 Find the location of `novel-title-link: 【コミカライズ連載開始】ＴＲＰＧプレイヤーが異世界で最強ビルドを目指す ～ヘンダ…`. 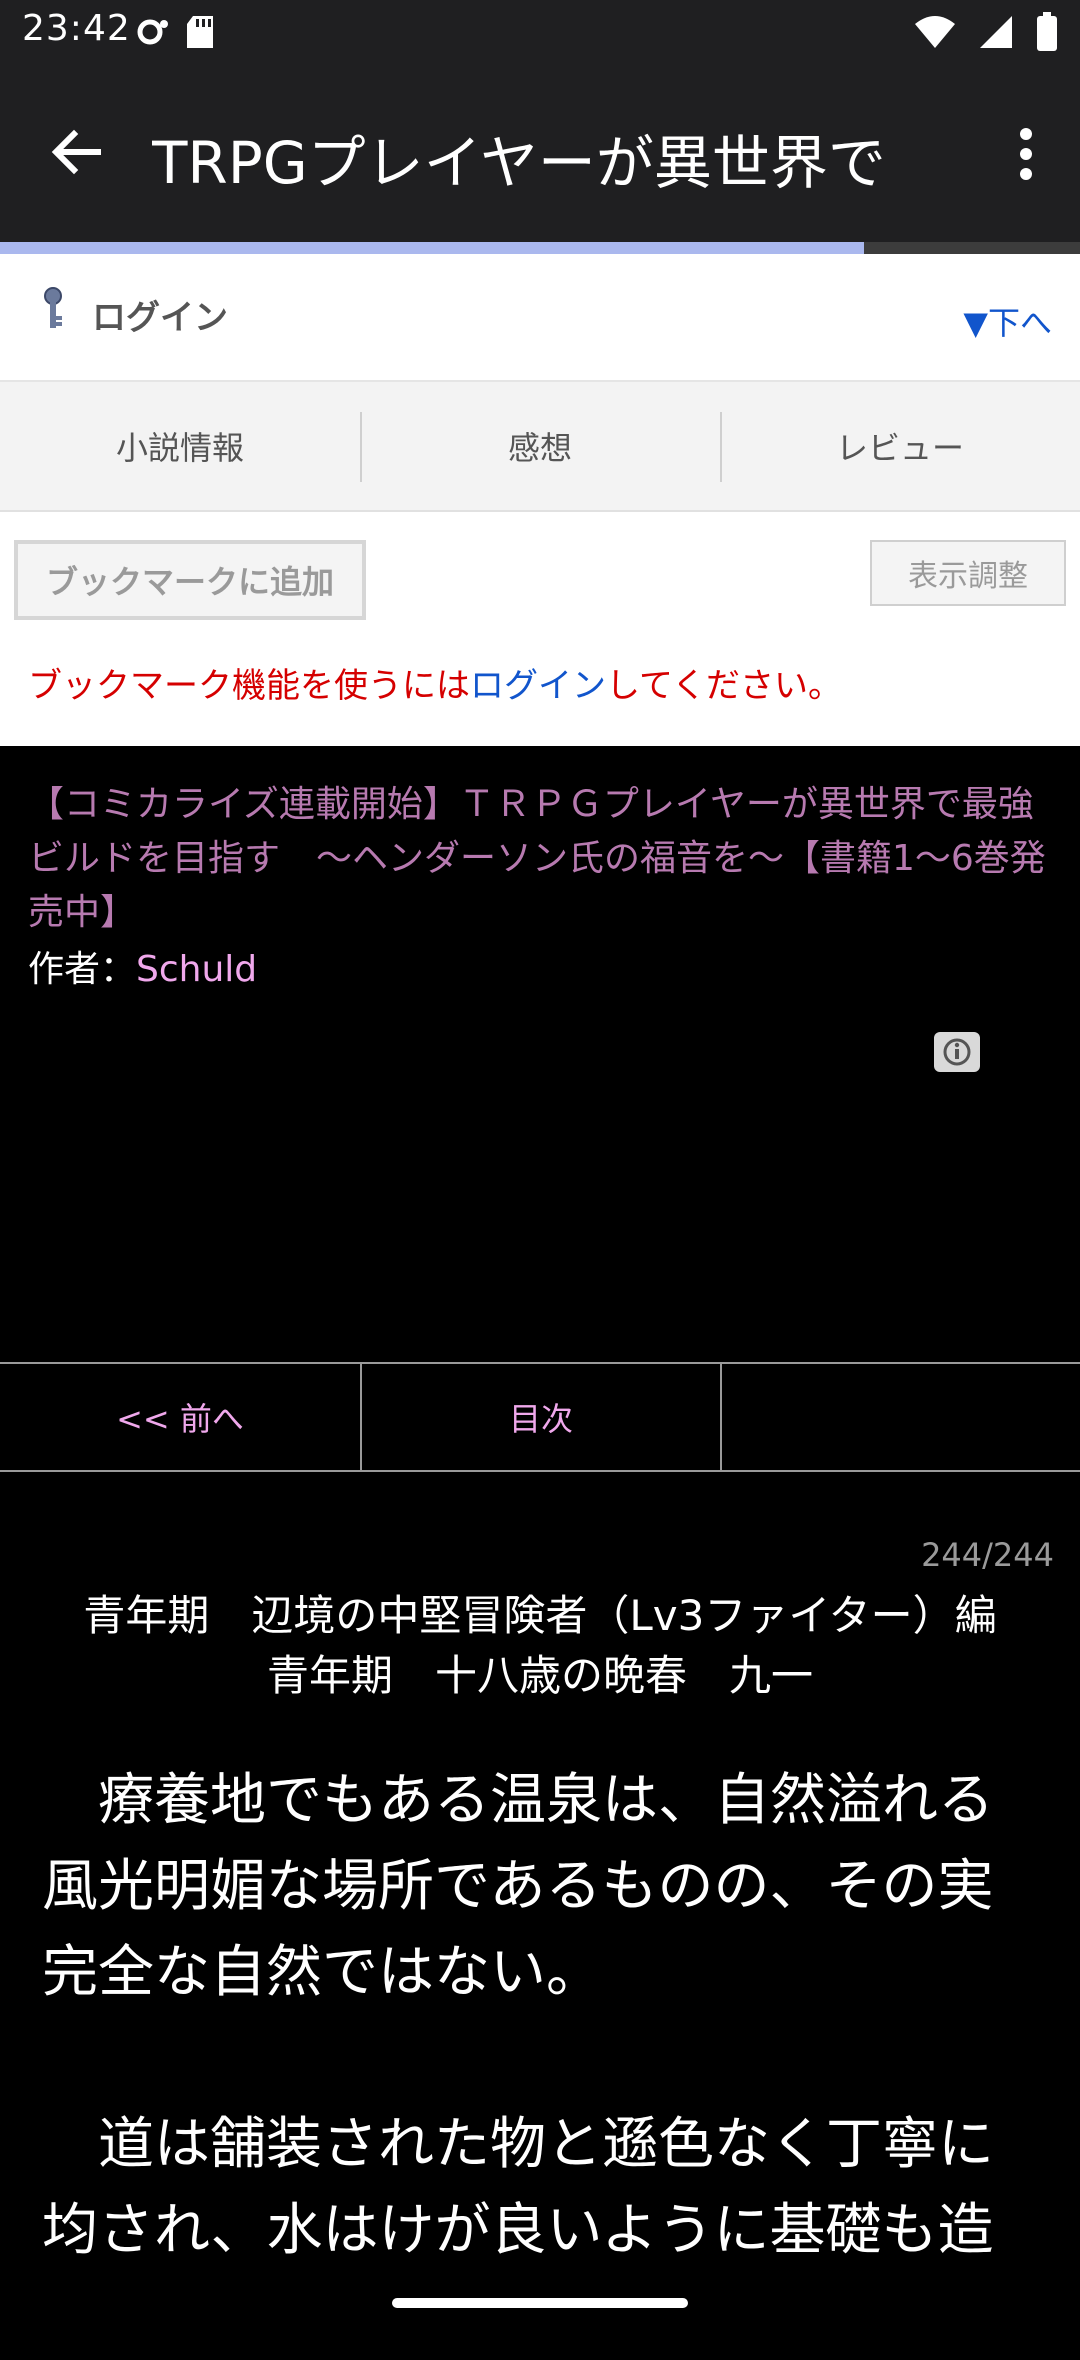

novel-title-link: 【コミカライズ連載開始】ＴＲＰＧプレイヤーが異世界で最強ビルドを目指す ～ヘンダ… is located at coordinates (543, 859).